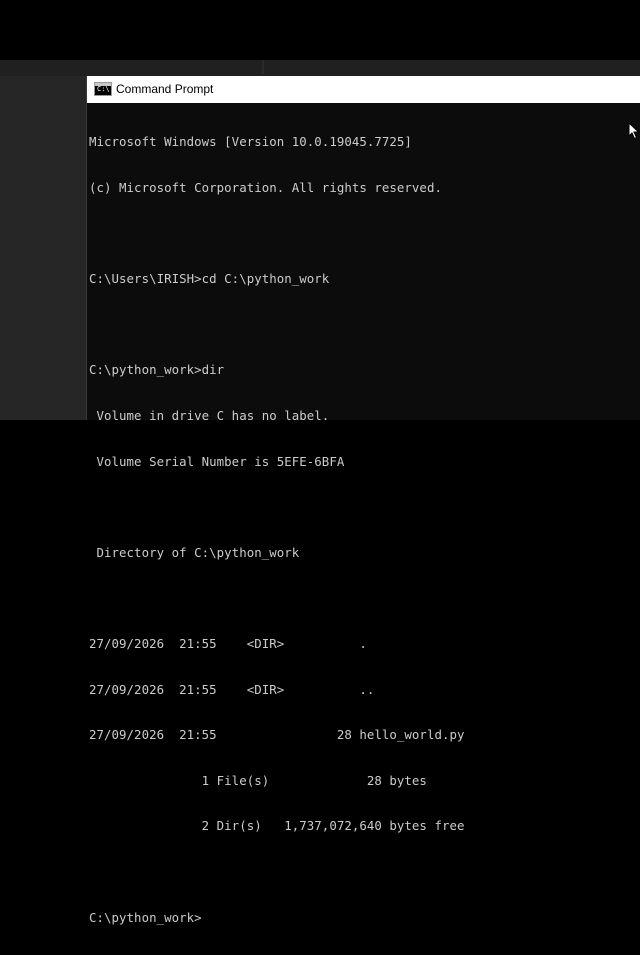  I want to click on console-prompt-line: C:\python_work>, so click(364, 917).